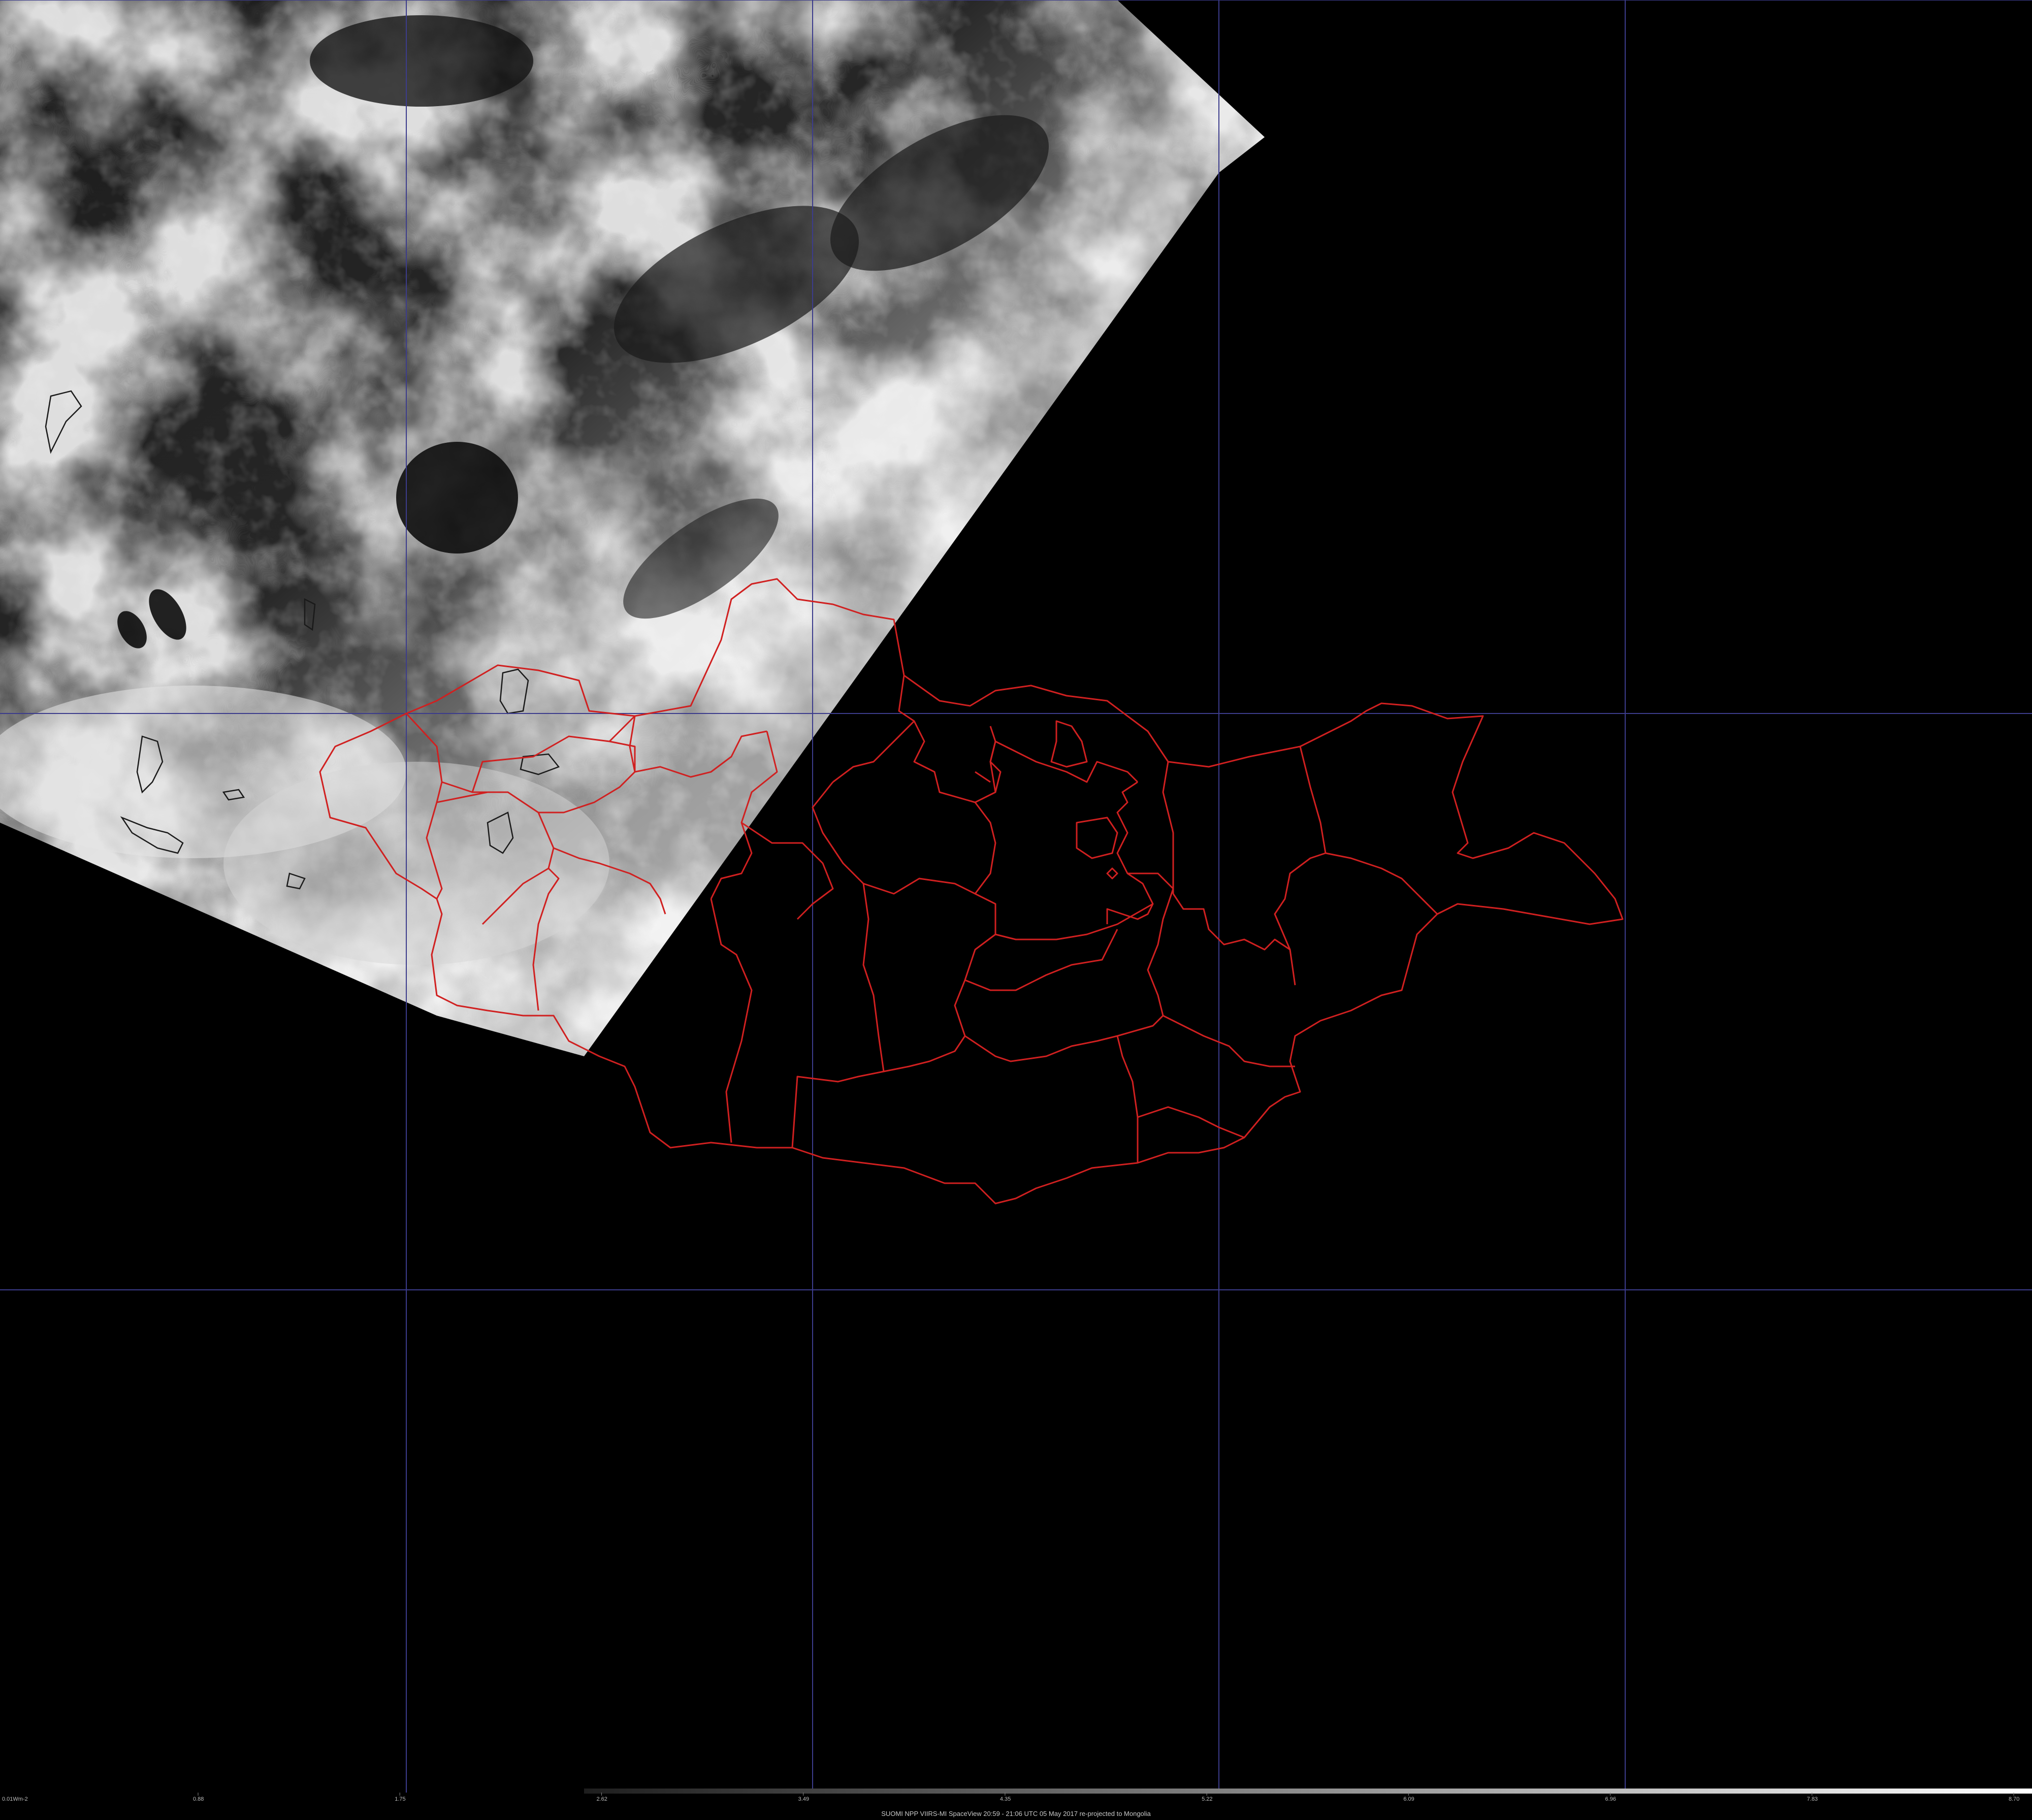 The width and height of the screenshot is (2032, 1820). What do you see at coordinates (1812, 1799) in the screenshot?
I see `colorbar-tick-label: 7.83` at bounding box center [1812, 1799].